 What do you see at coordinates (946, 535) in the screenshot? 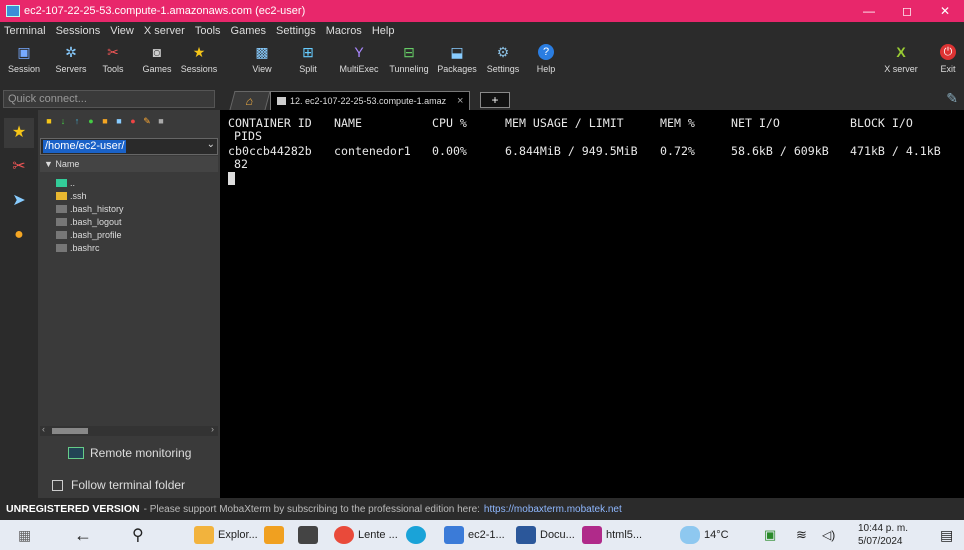
I see `notifications-icon: ▤` at bounding box center [946, 535].